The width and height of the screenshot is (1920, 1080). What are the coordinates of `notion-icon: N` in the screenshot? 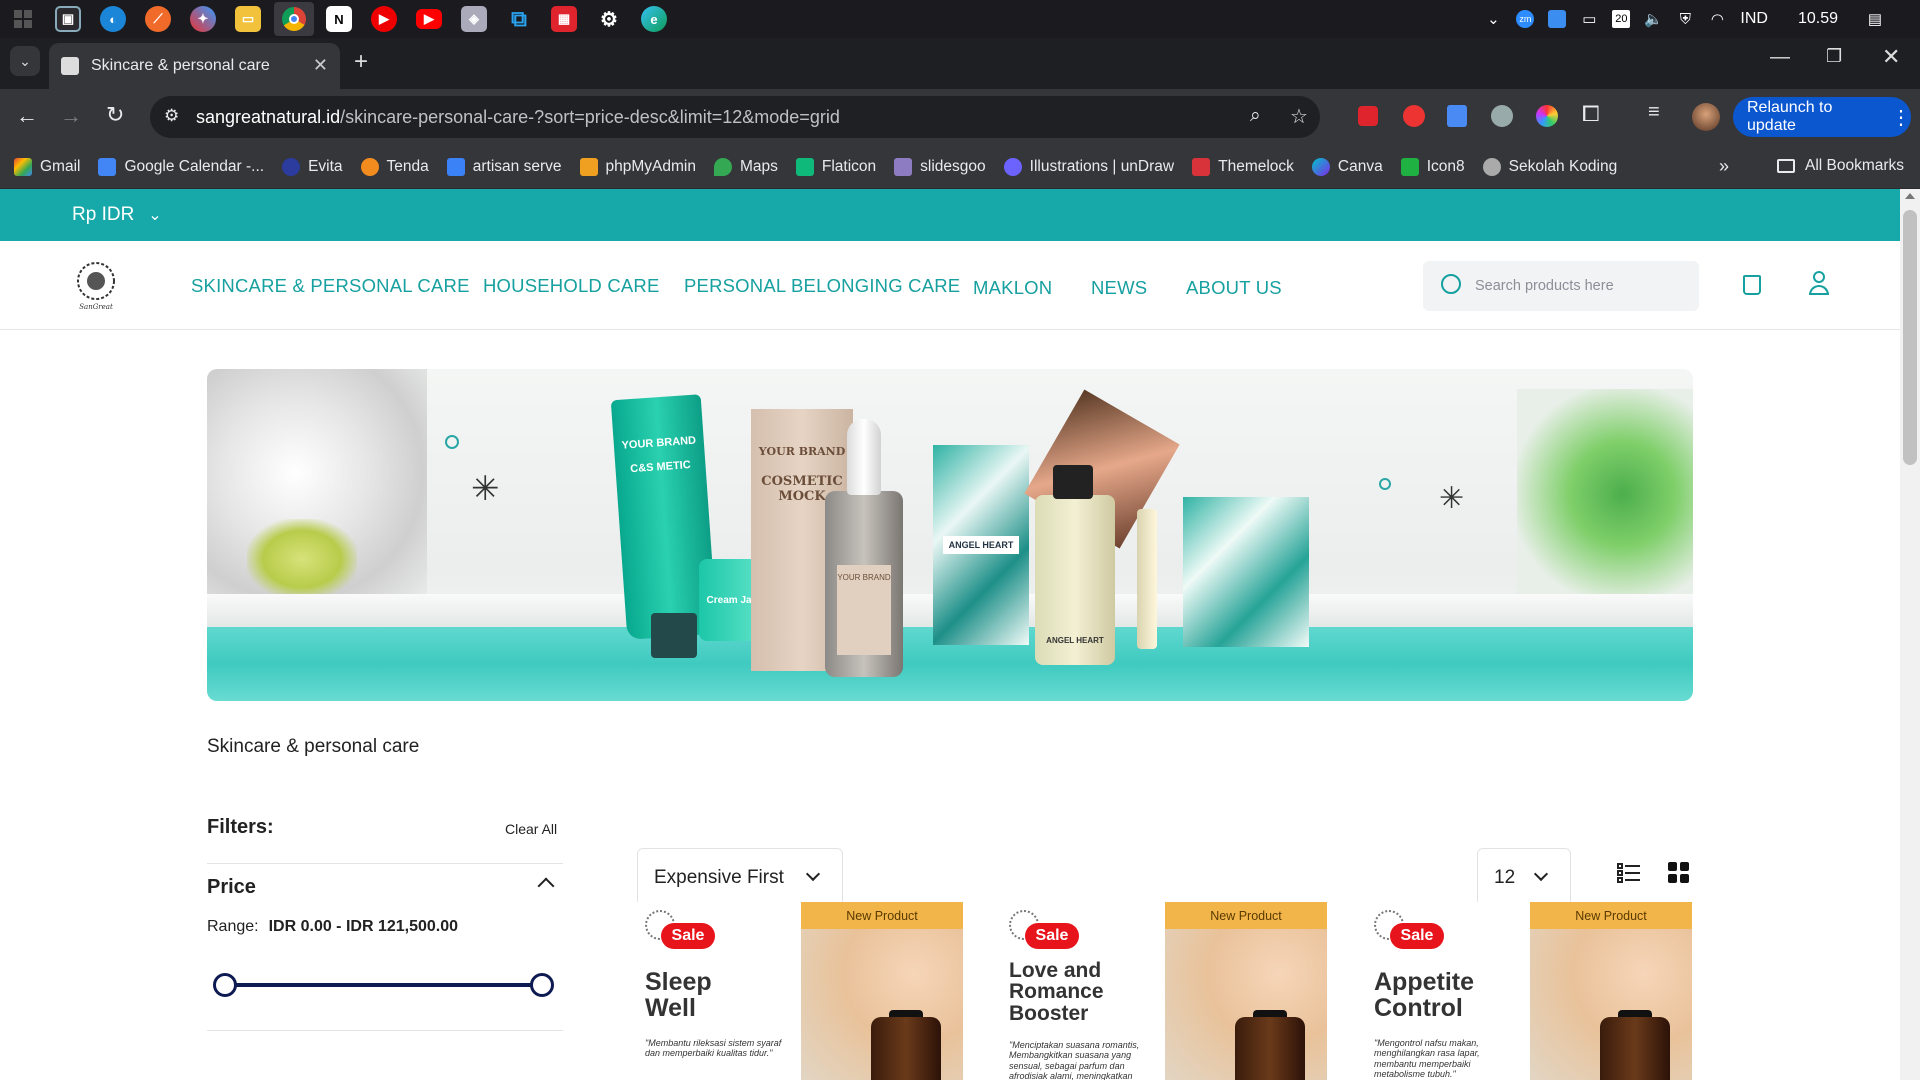 It's located at (339, 19).